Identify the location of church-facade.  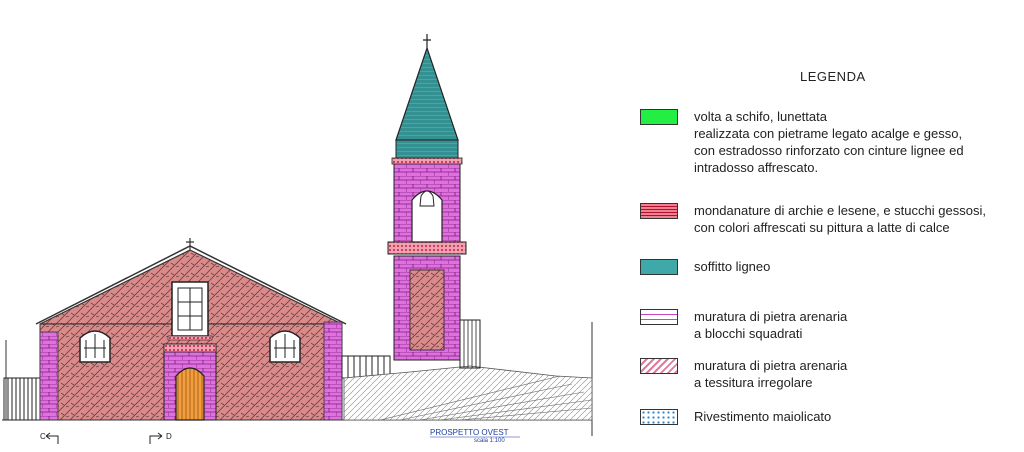
(191, 329).